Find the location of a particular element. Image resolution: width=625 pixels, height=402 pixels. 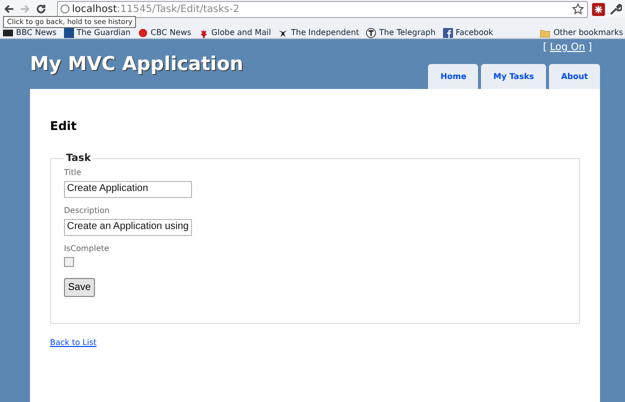

log-on-link: Log On is located at coordinates (568, 47).